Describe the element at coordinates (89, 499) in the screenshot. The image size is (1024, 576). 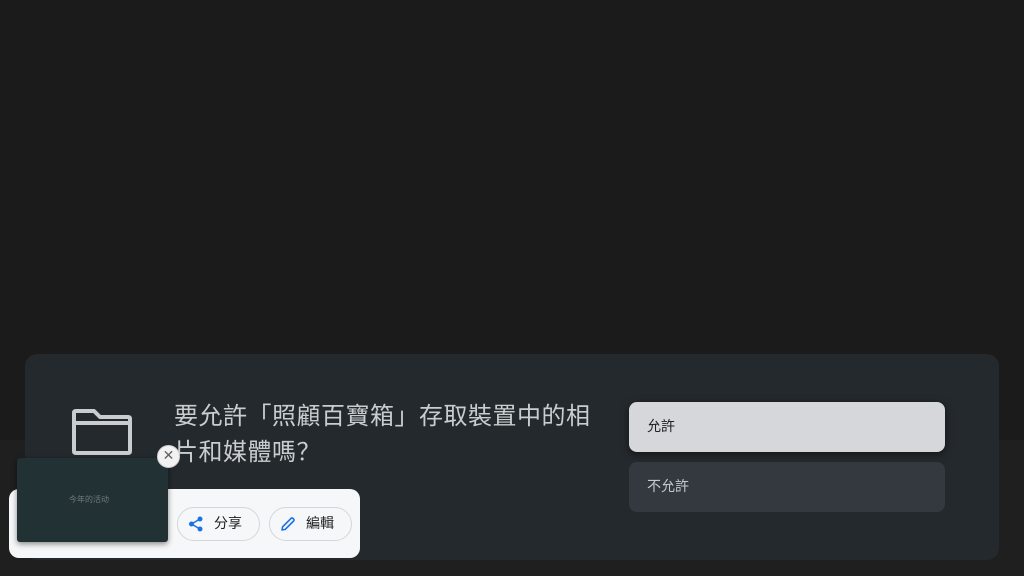
I see `thumbnail-caption: 今年的活动` at that location.